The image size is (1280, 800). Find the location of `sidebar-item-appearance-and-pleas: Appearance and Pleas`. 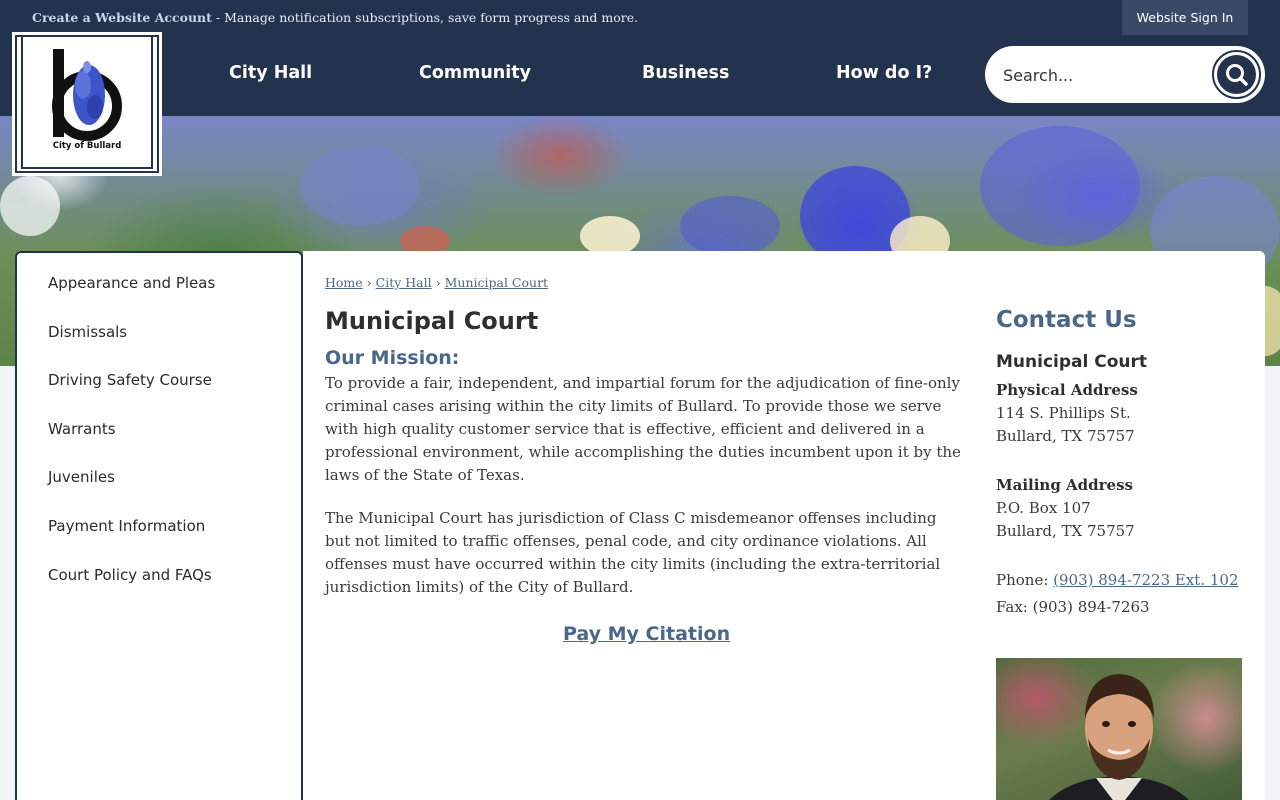

sidebar-item-appearance-and-pleas: Appearance and Pleas is located at coordinates (131, 283).